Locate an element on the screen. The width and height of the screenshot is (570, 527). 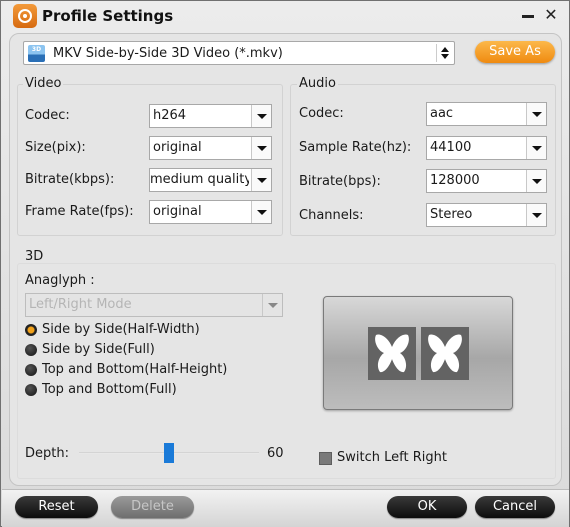
cancel-button: Cancel is located at coordinates (515, 507).